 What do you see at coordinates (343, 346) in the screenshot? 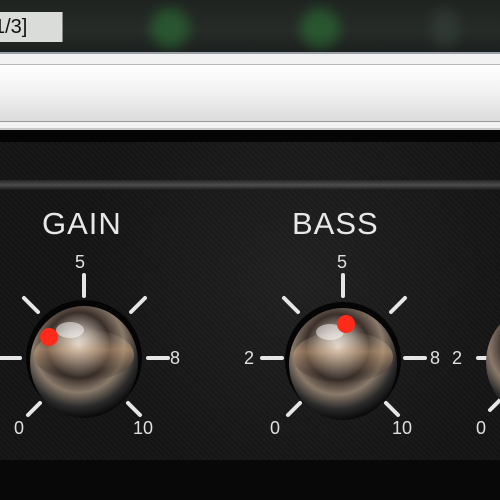
I see `bass-knob` at bounding box center [343, 346].